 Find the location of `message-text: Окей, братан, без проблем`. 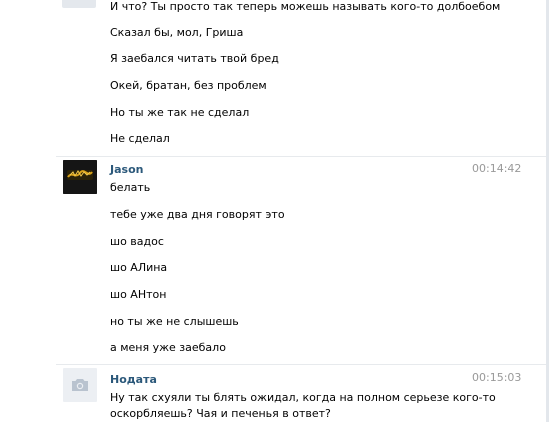

message-text: Окей, братан, без проблем is located at coordinates (188, 85).